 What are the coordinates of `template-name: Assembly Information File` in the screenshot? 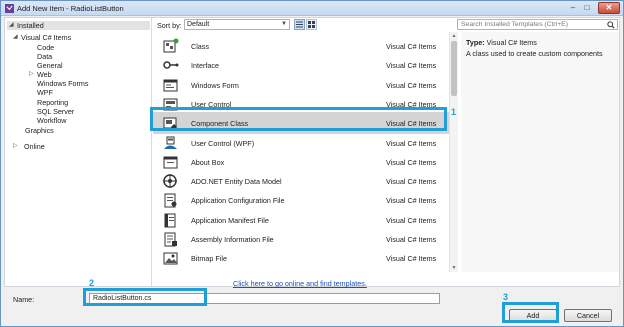 It's located at (232, 239).